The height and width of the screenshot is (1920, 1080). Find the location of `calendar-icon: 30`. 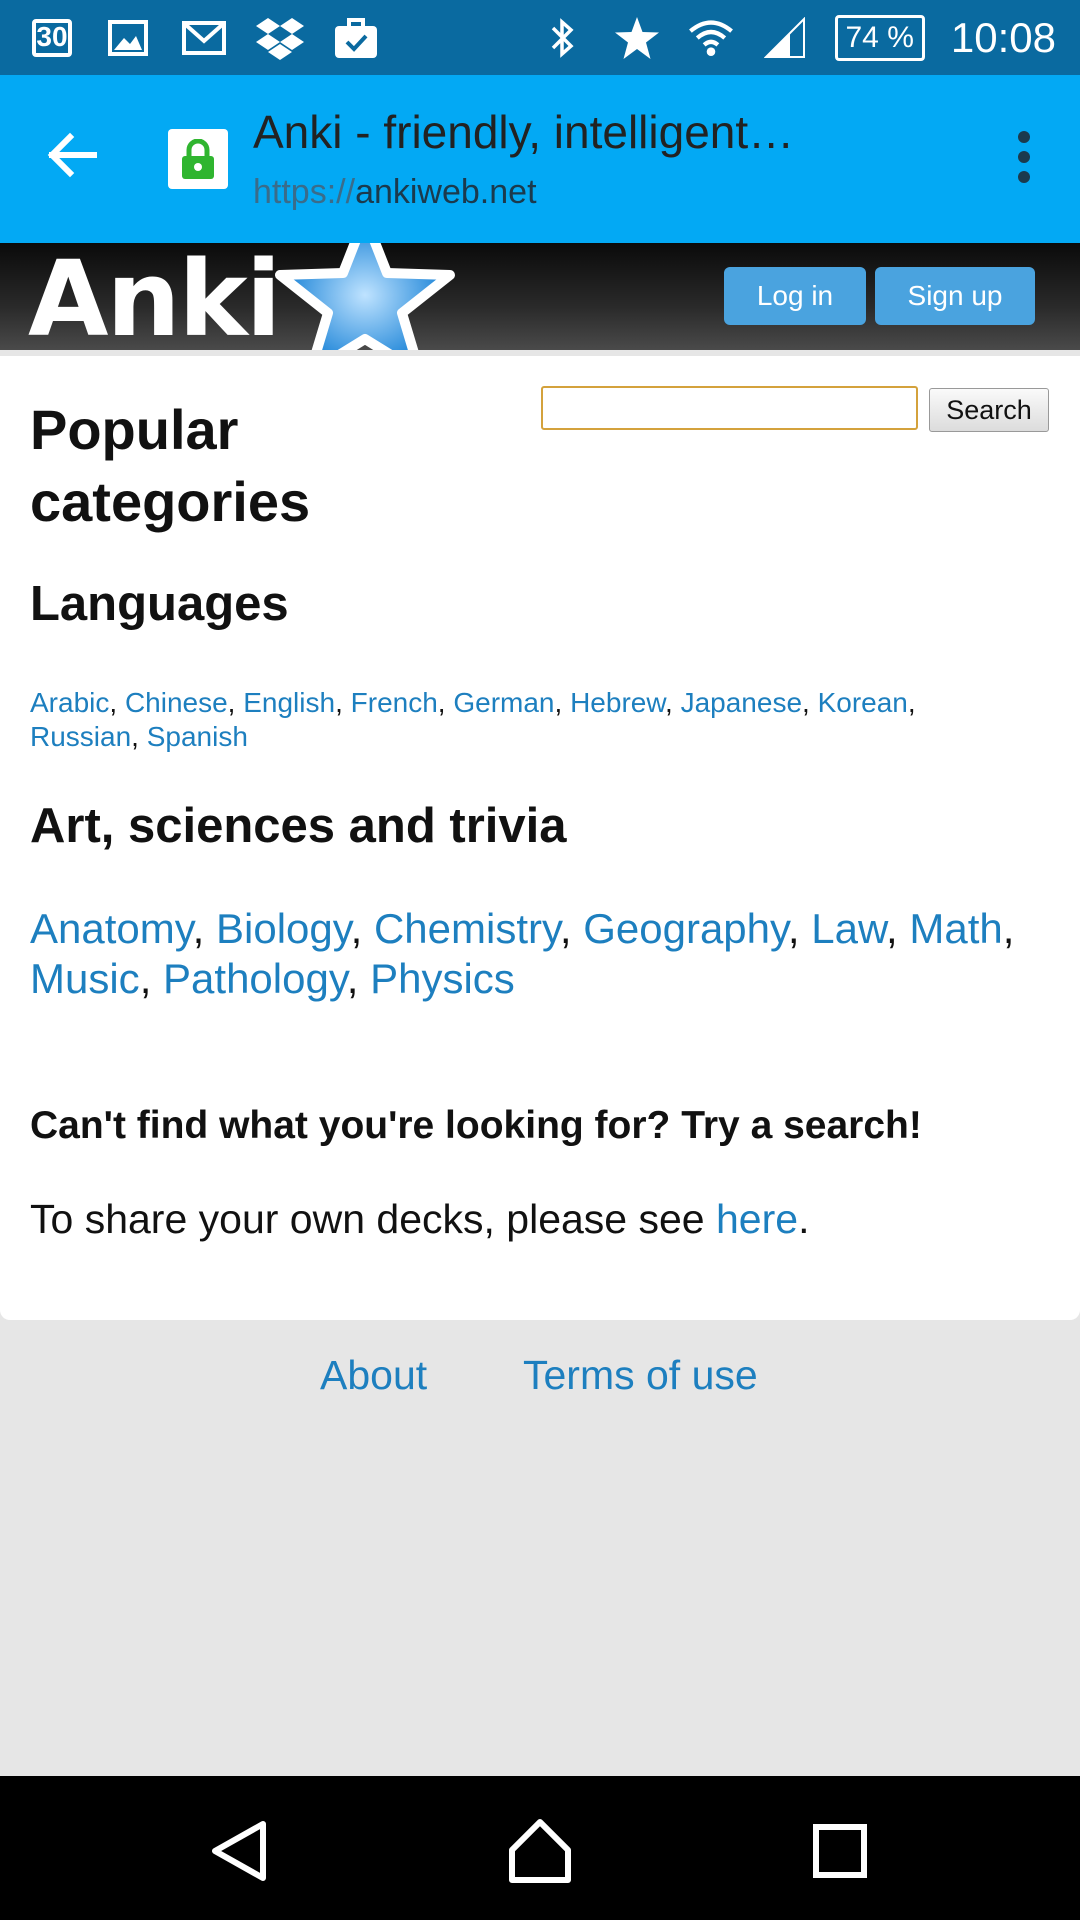

calendar-icon: 30 is located at coordinates (52, 38).